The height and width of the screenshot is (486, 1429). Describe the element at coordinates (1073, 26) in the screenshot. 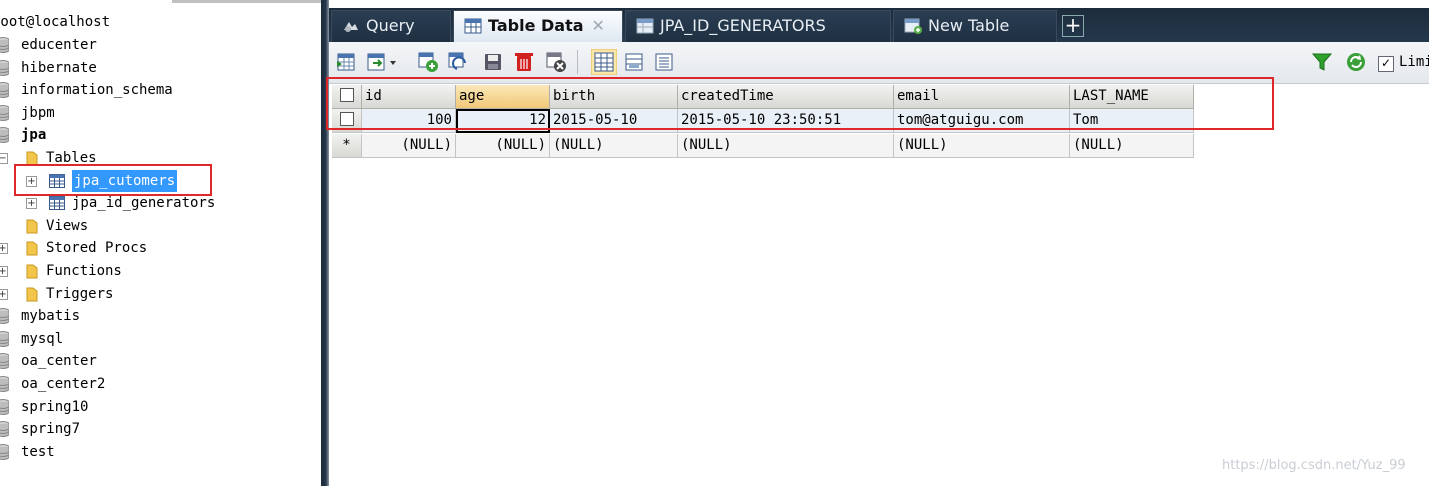

I see `add-tab-button: +` at that location.